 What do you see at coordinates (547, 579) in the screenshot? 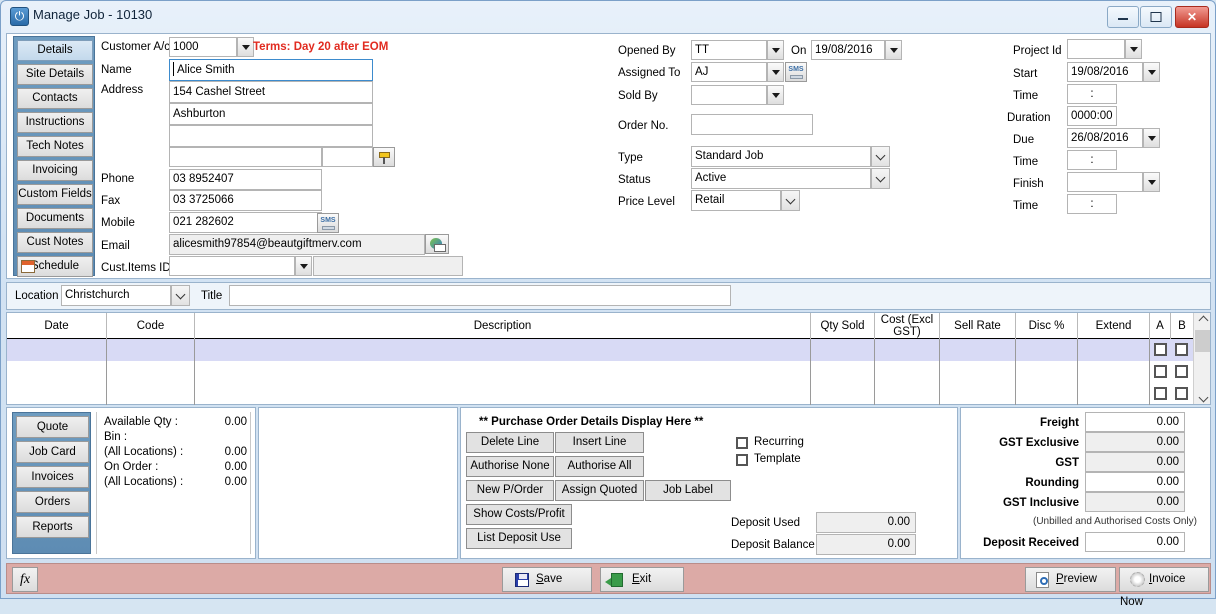
I see `save-button: Save` at bounding box center [547, 579].